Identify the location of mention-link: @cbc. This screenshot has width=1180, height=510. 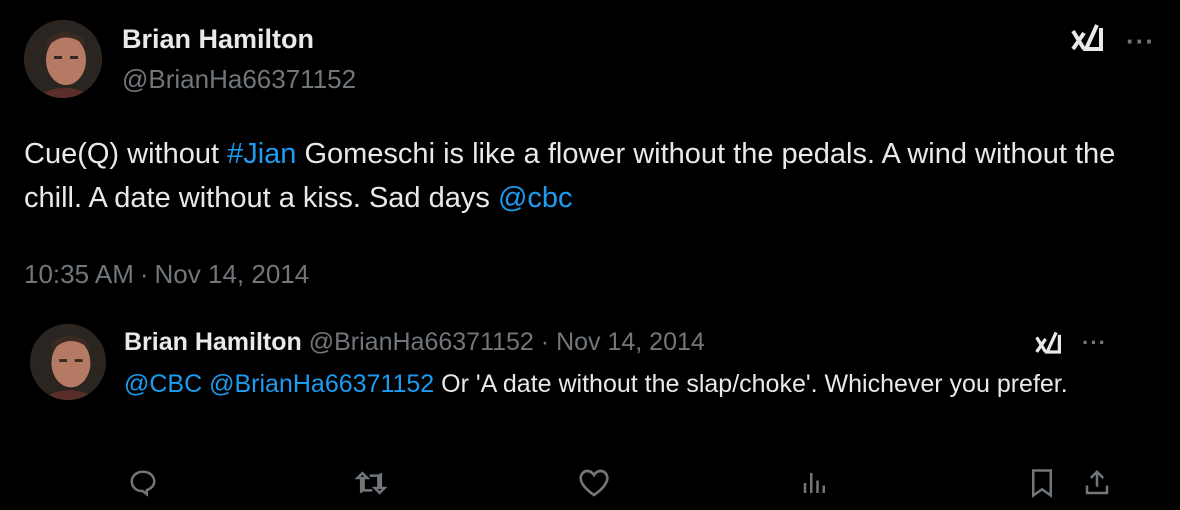
(535, 198).